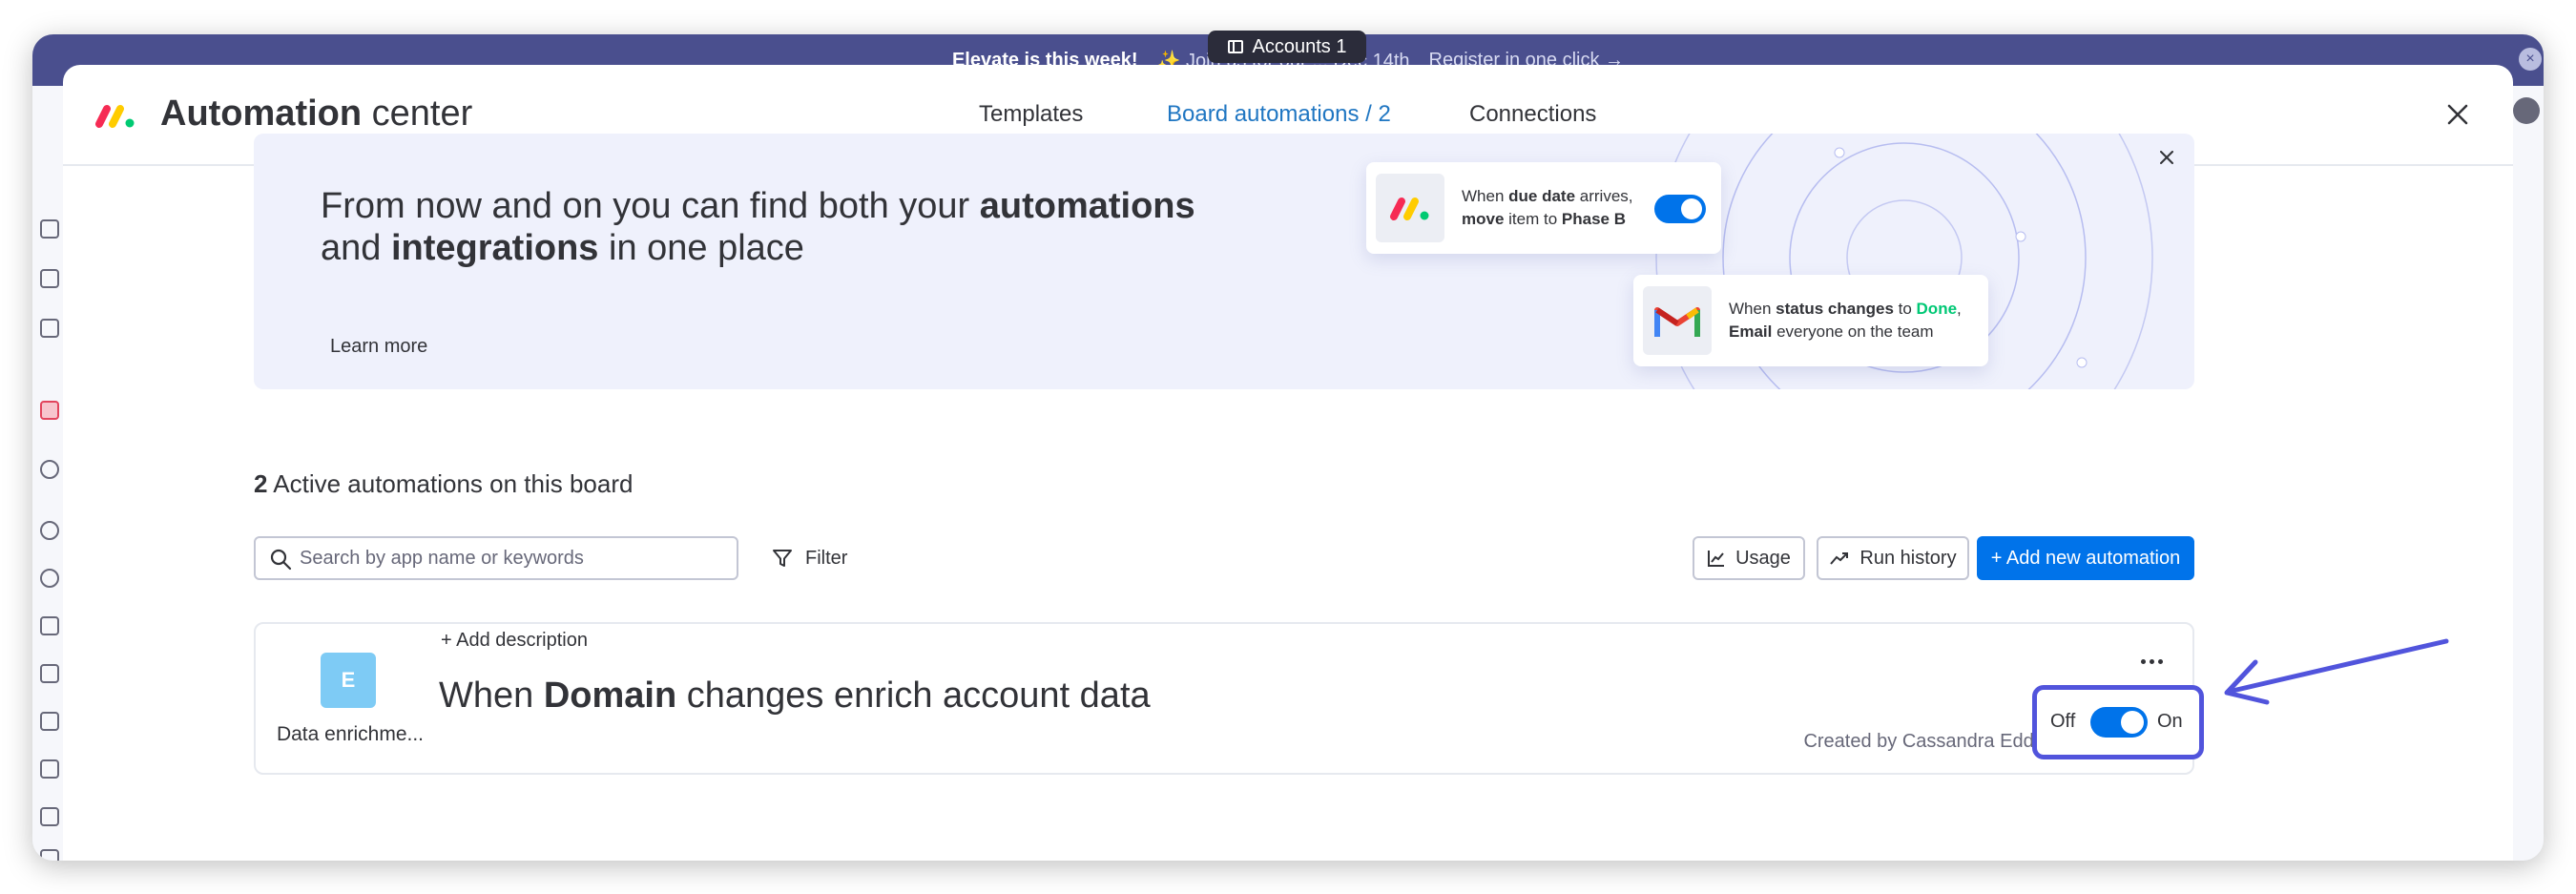  I want to click on banner-close-icon: ×, so click(2530, 59).